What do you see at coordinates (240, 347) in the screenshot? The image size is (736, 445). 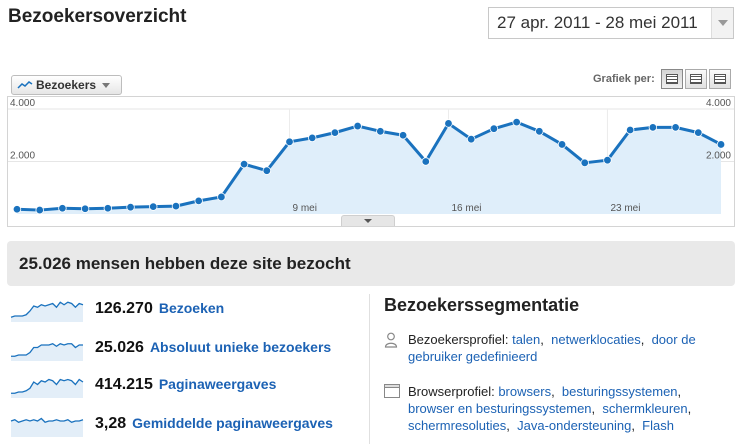 I see `stat-link-unique-visitors: Absoluut unieke bezoekers` at bounding box center [240, 347].